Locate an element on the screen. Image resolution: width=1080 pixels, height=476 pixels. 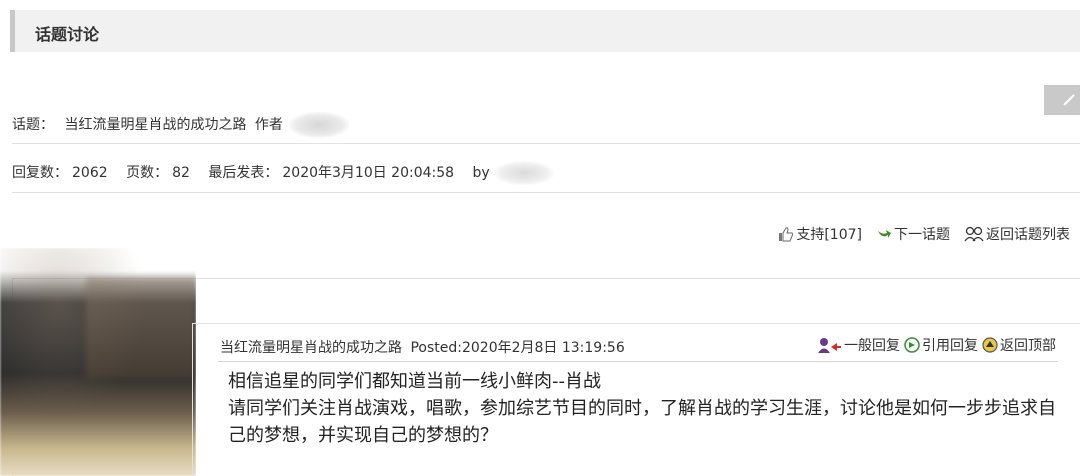
topic-actions: 支持[107] 下一话题 返回话题列表 is located at coordinates (924, 234).